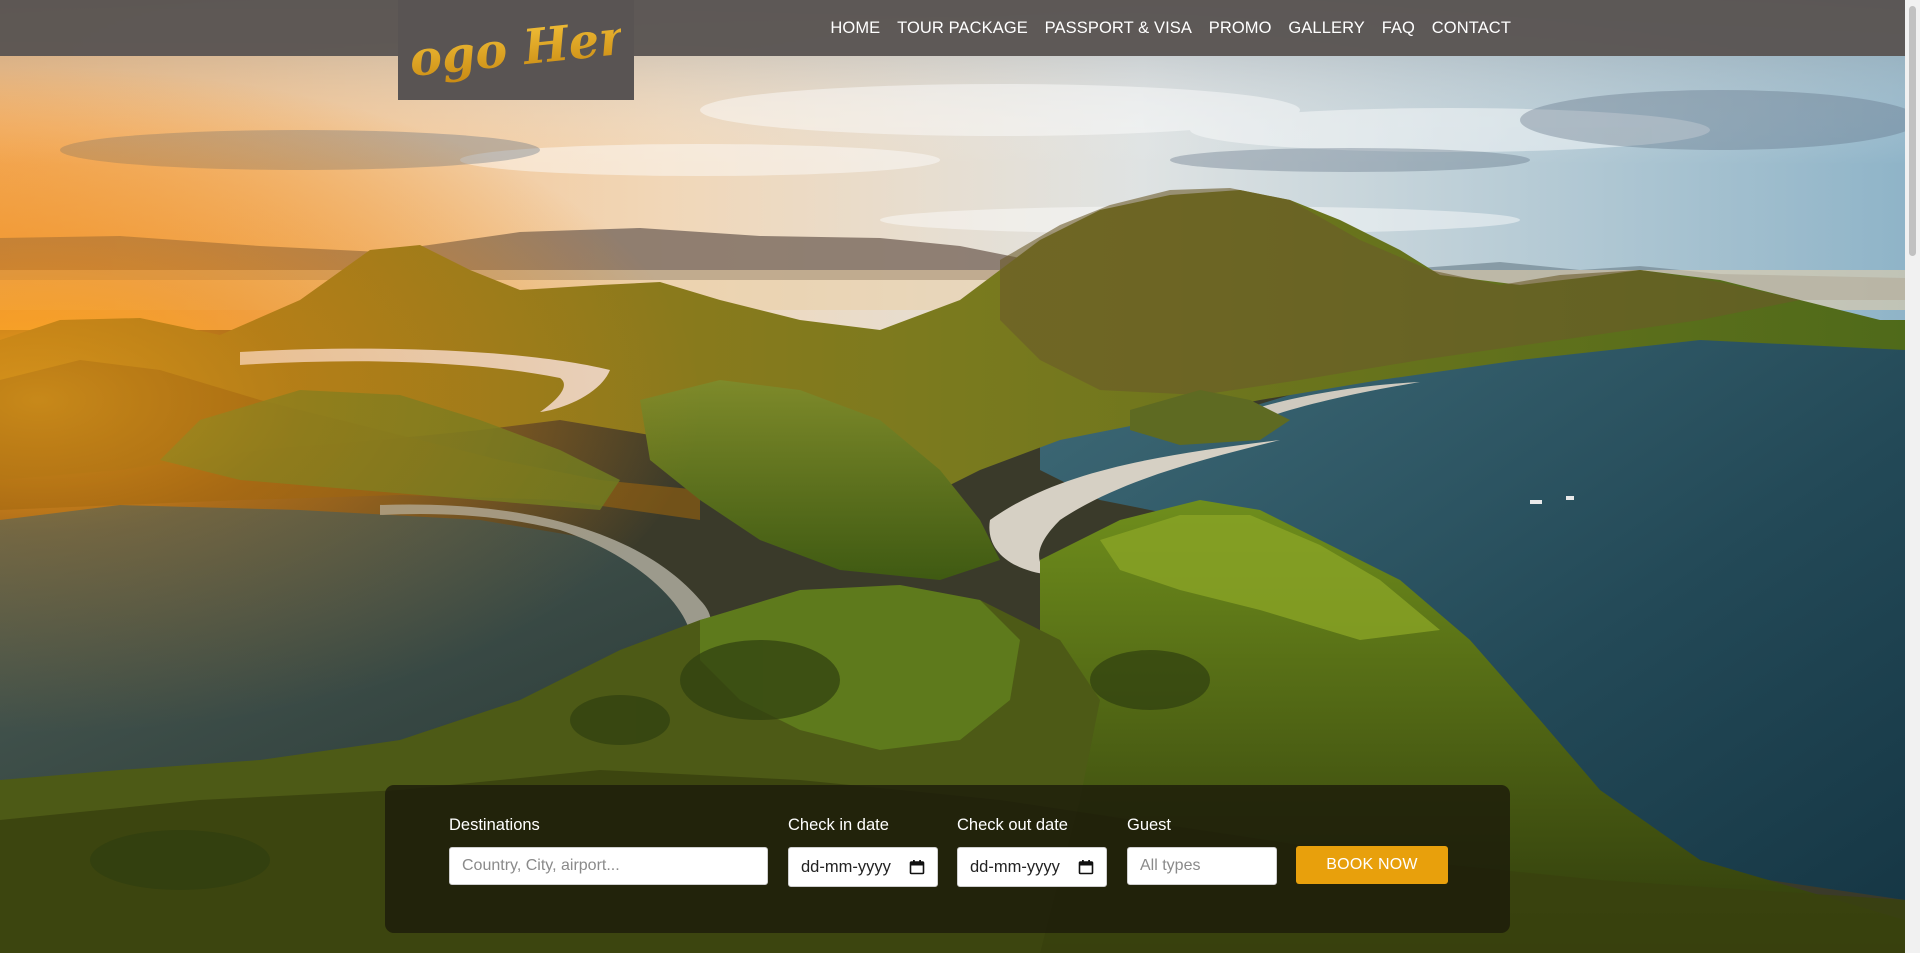 The height and width of the screenshot is (953, 1920). Describe the element at coordinates (1015, 866) in the screenshot. I see `check-out-date-value: dd-mm-yyyy` at that location.